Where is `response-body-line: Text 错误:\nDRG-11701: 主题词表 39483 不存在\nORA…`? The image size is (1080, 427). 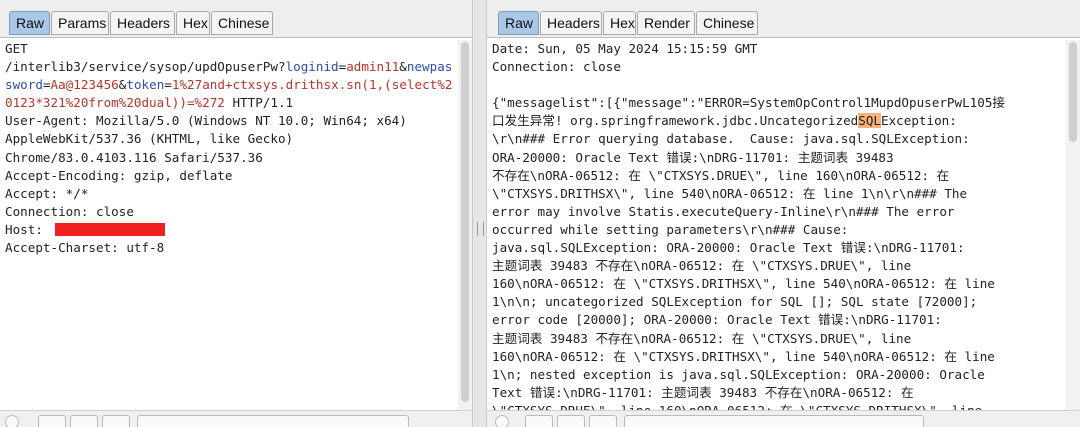 response-body-line: Text 错误:\nDRG-11701: 主题词表 39483 不存在\nORA… is located at coordinates (703, 392).